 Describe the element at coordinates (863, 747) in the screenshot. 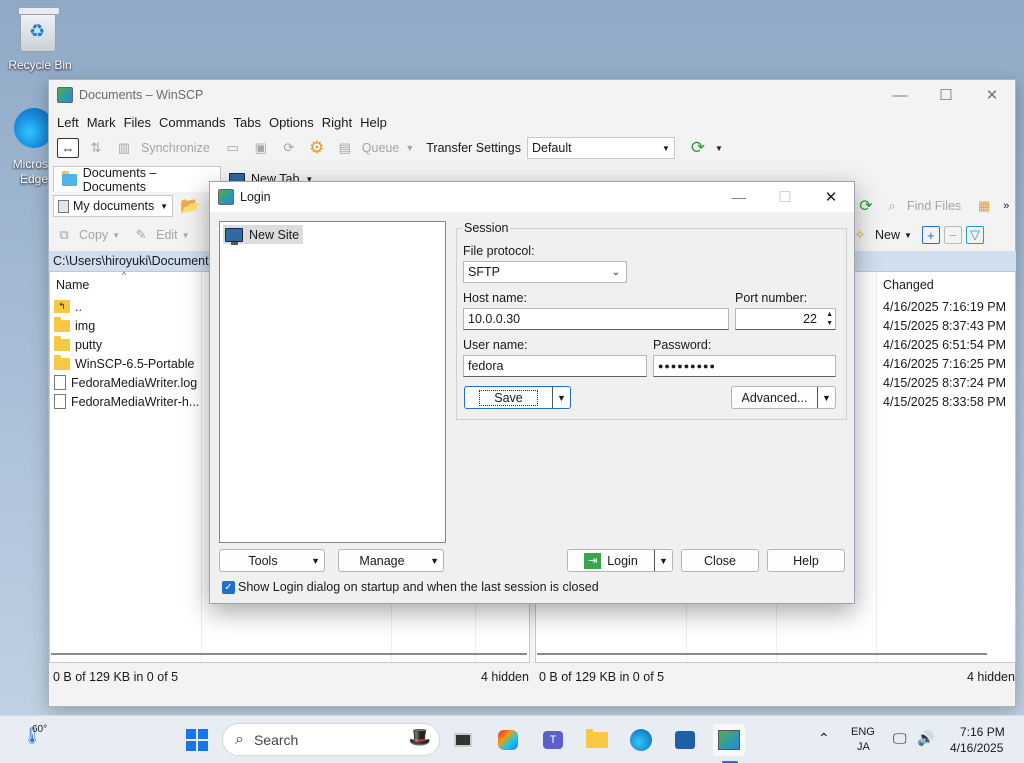

I see `lang-line2: JA` at that location.